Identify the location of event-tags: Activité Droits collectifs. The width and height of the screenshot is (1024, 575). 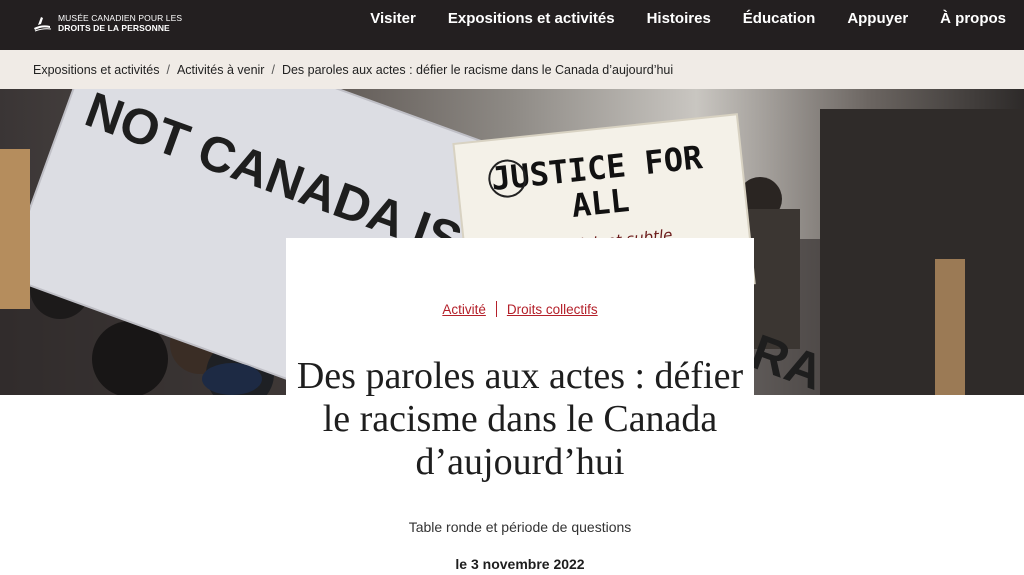
(520, 309).